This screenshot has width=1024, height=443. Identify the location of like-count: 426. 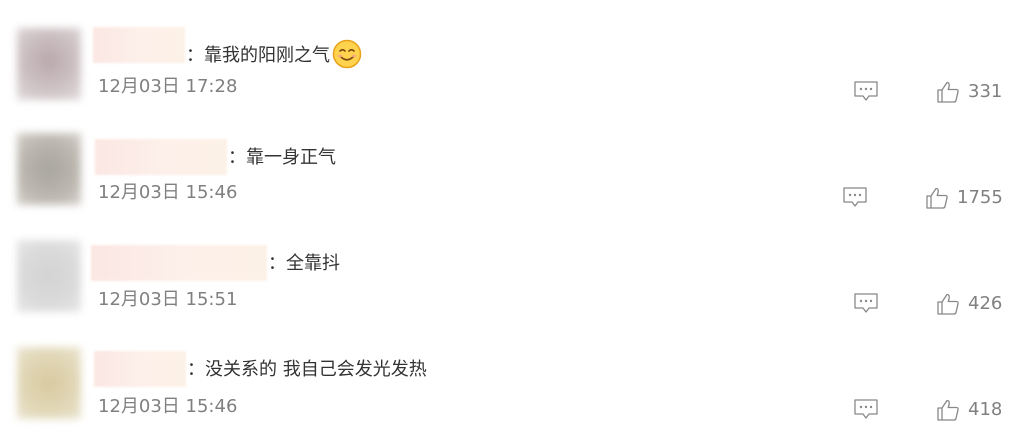
(985, 303).